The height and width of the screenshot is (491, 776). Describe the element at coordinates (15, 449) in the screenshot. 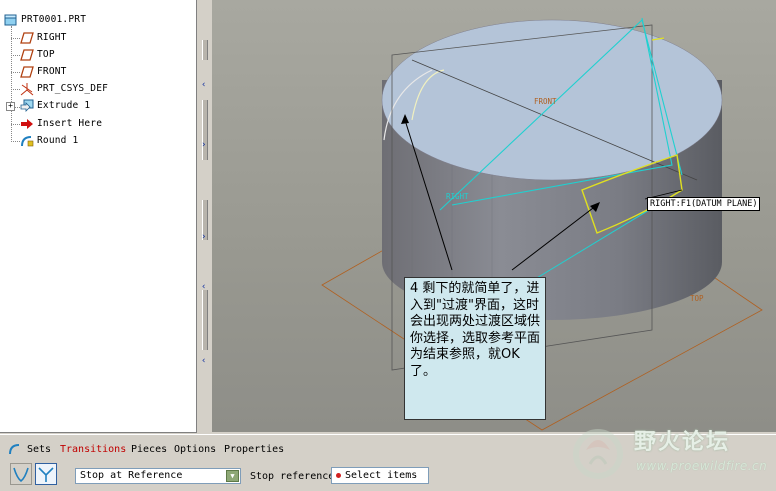

I see `round-feature-icon` at that location.